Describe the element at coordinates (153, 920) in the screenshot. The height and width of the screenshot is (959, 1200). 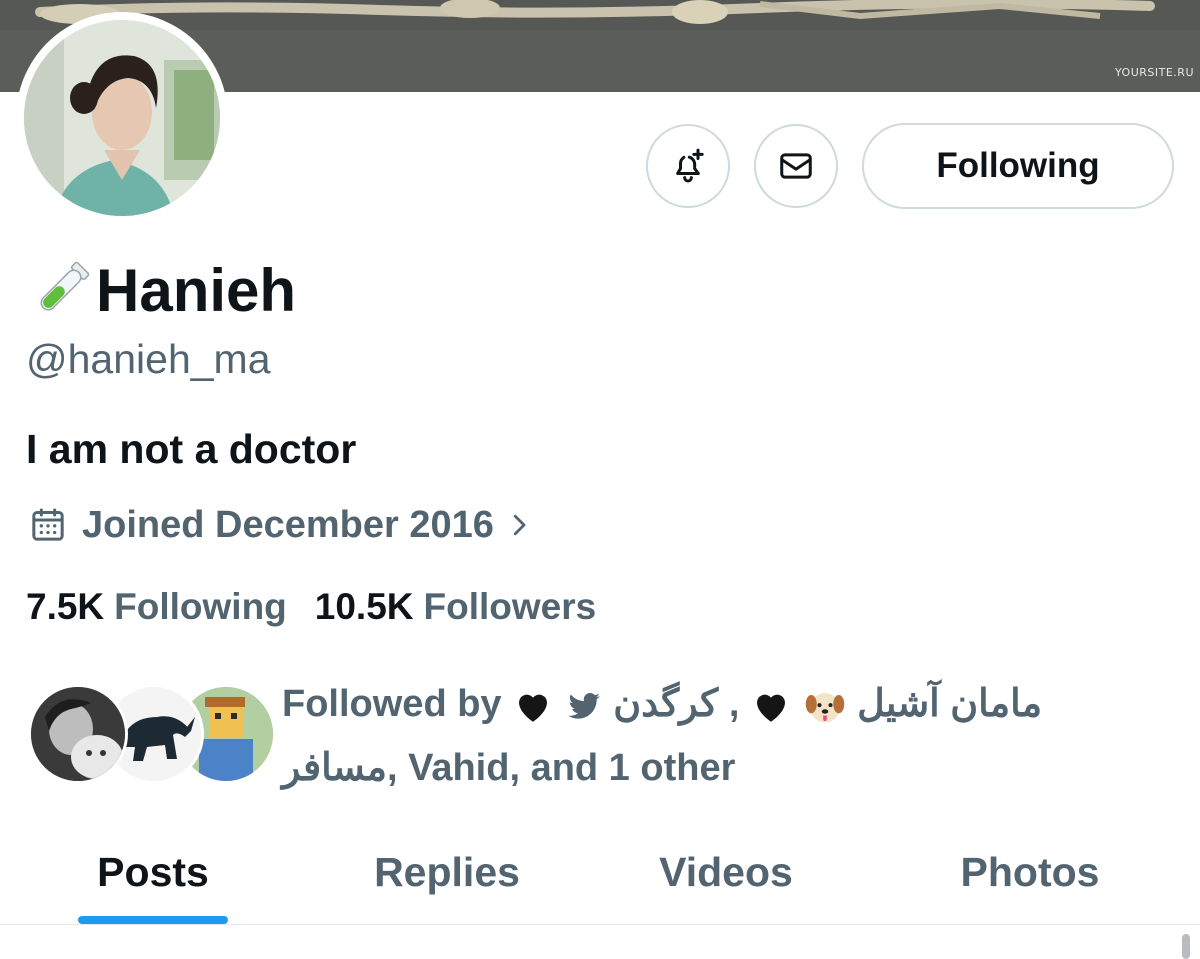
I see `active-tab-indicator` at that location.